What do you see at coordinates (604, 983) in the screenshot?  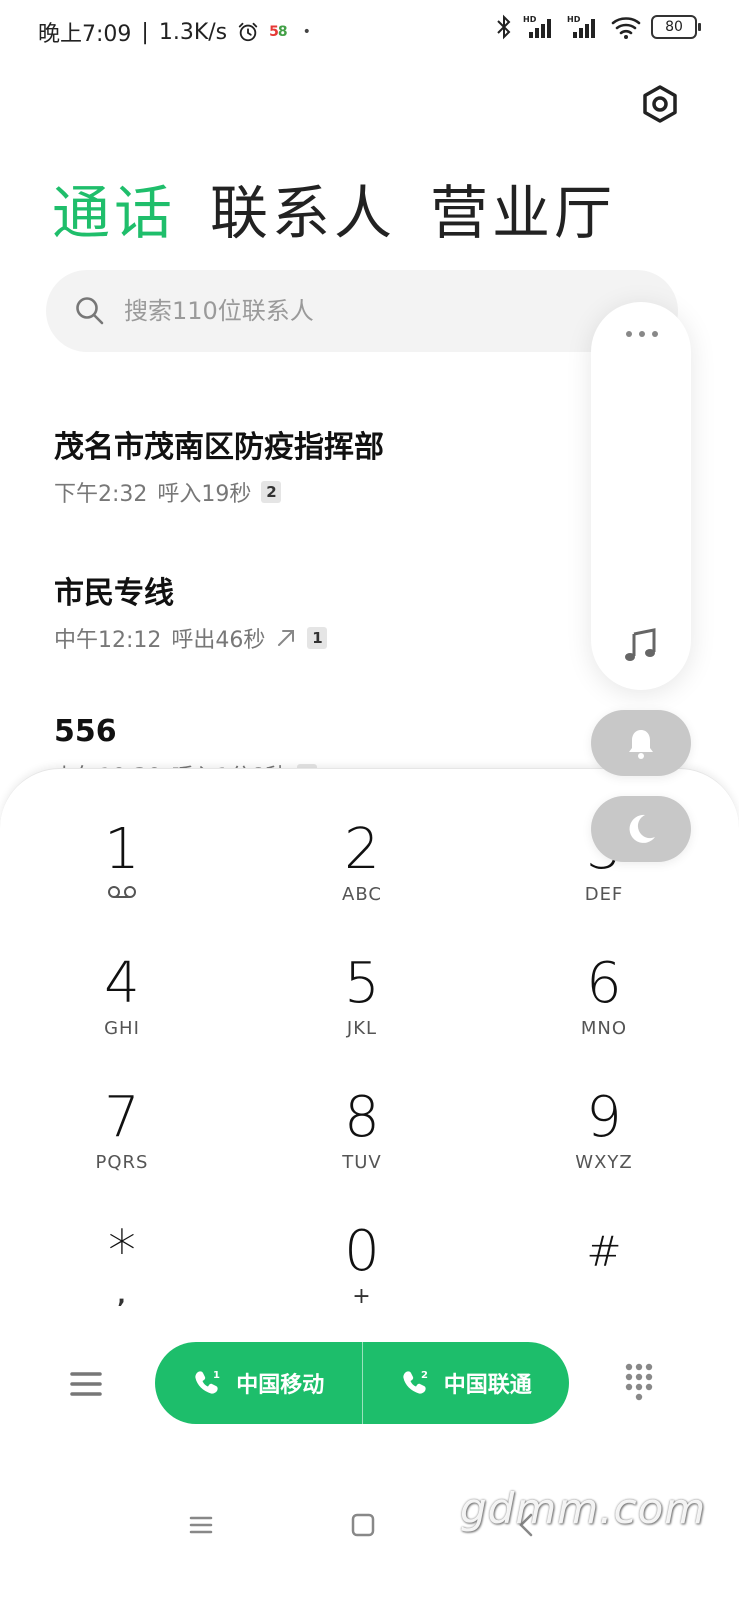 I see `key-digit: 6` at bounding box center [604, 983].